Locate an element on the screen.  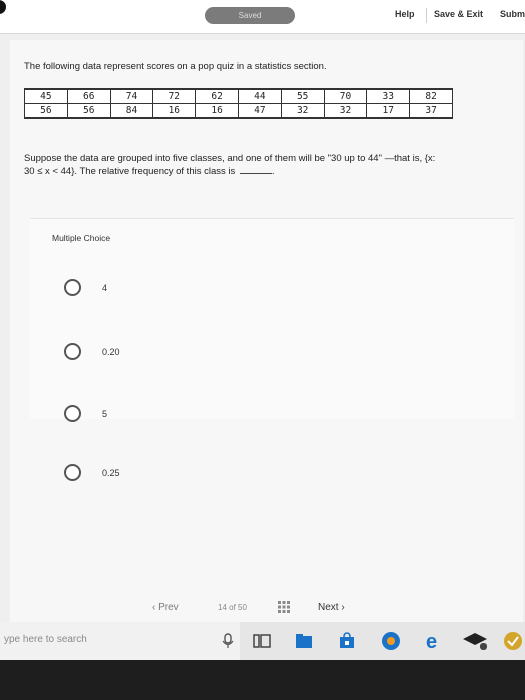
microphone-icon is located at coordinates (228, 641).